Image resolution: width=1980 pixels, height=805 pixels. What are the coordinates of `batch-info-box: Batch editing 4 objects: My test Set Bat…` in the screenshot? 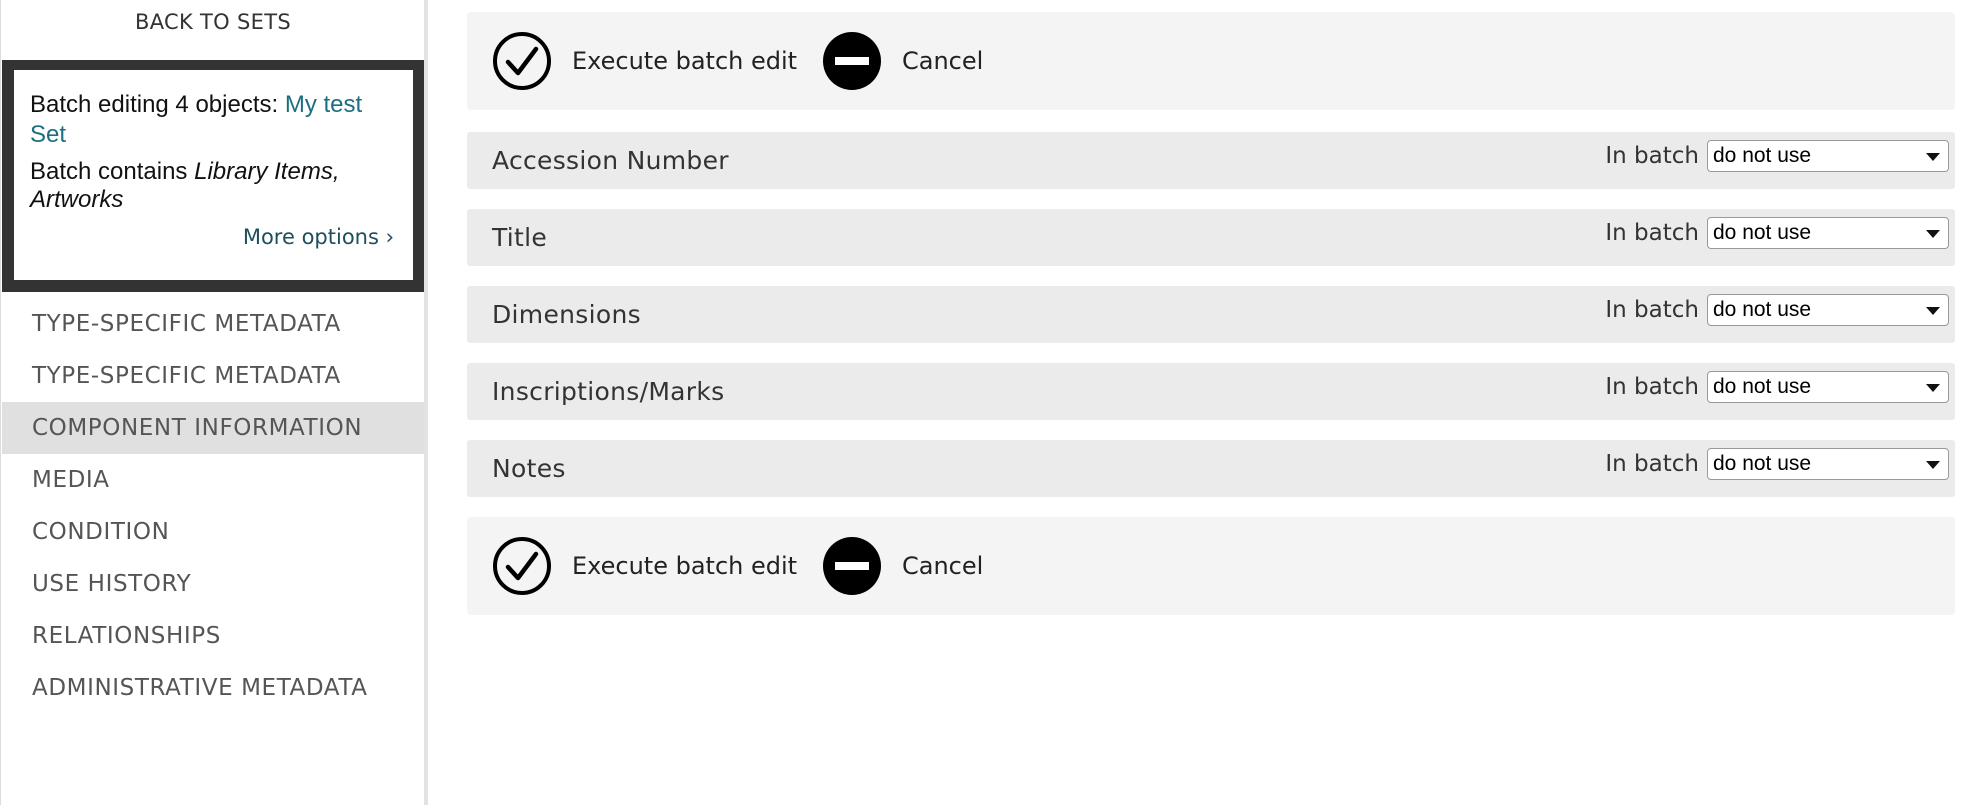 It's located at (213, 176).